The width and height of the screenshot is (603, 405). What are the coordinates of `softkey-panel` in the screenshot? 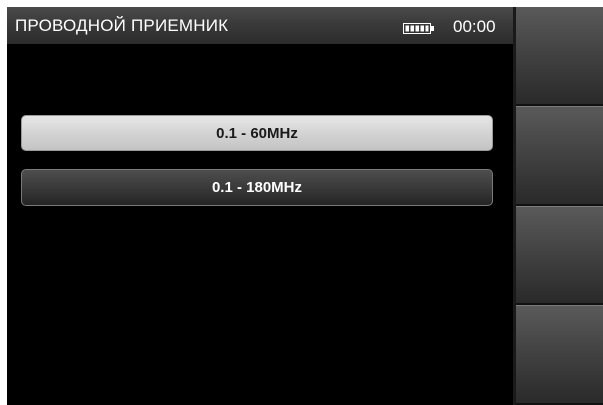 It's located at (558, 206).